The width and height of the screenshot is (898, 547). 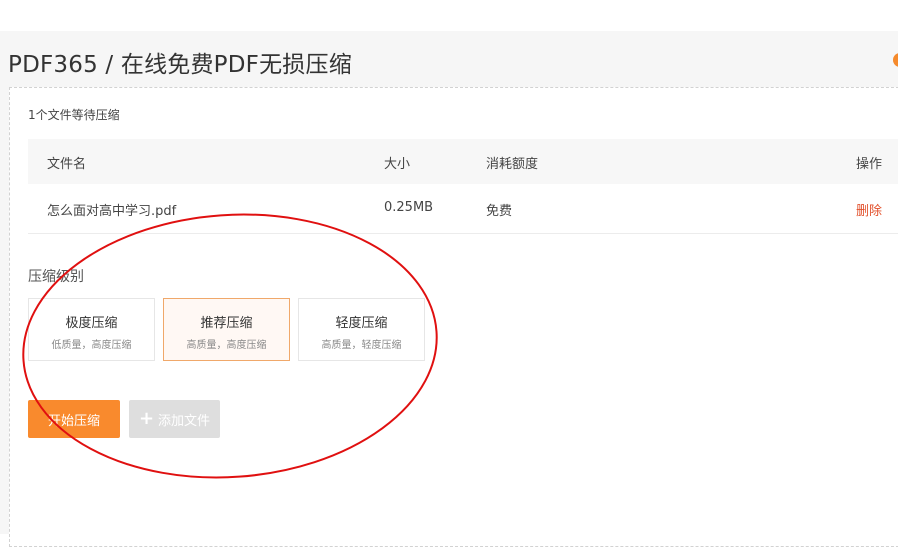 I want to click on plus-icon: +, so click(x=146, y=418).